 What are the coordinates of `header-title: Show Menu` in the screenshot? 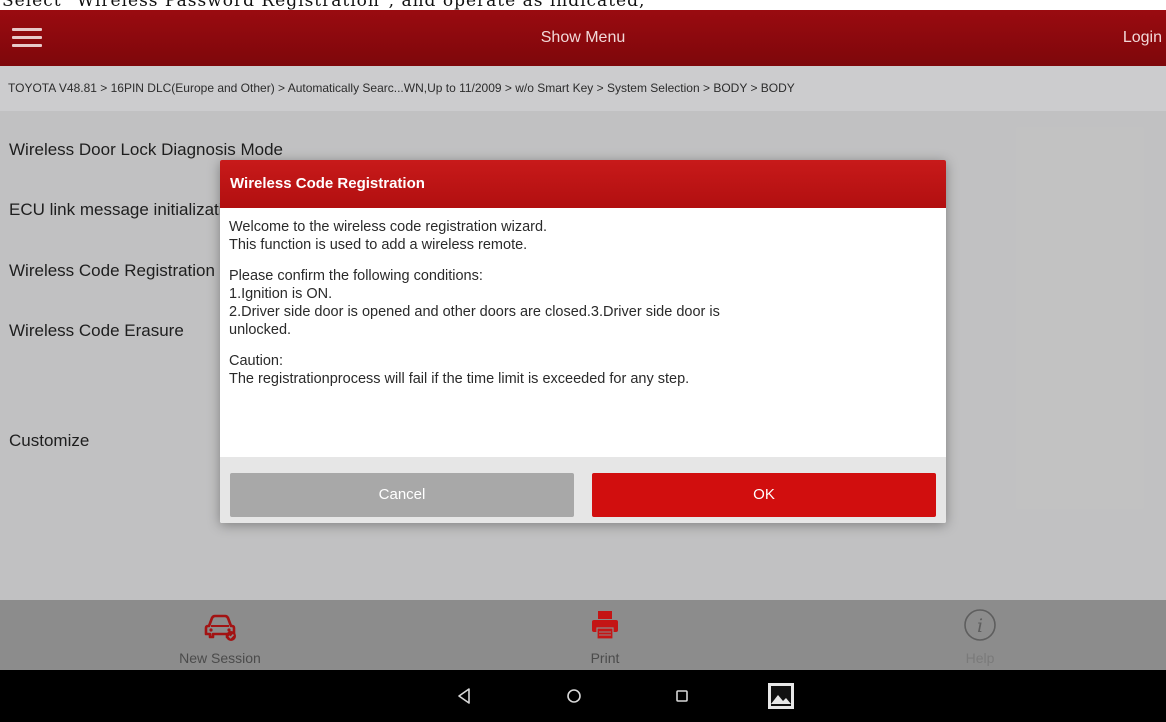 It's located at (583, 38).